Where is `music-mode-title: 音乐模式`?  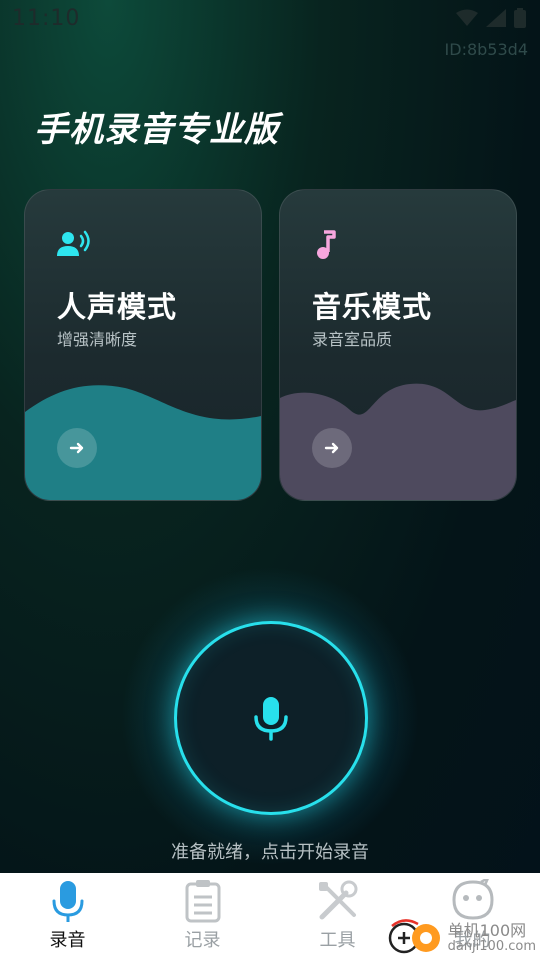
music-mode-title: 音乐模式 is located at coordinates (372, 307).